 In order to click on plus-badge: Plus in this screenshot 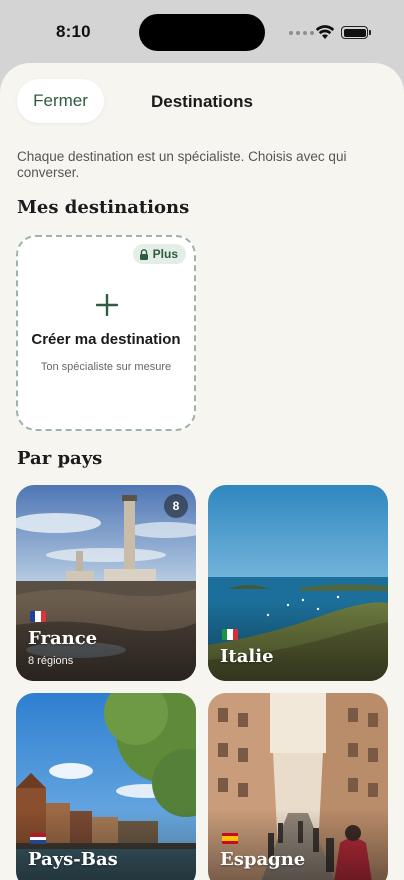, I will do `click(159, 254)`.